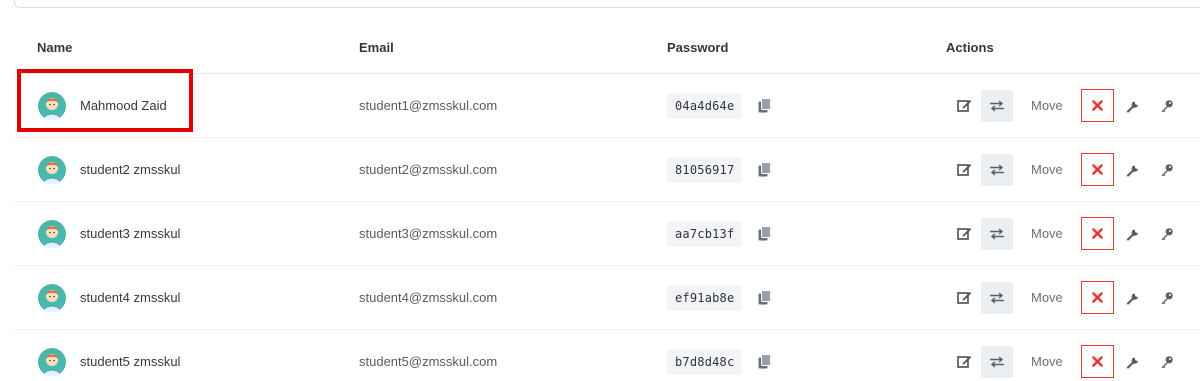  Describe the element at coordinates (130, 297) in the screenshot. I see `student-name: student4 zmsskul` at that location.